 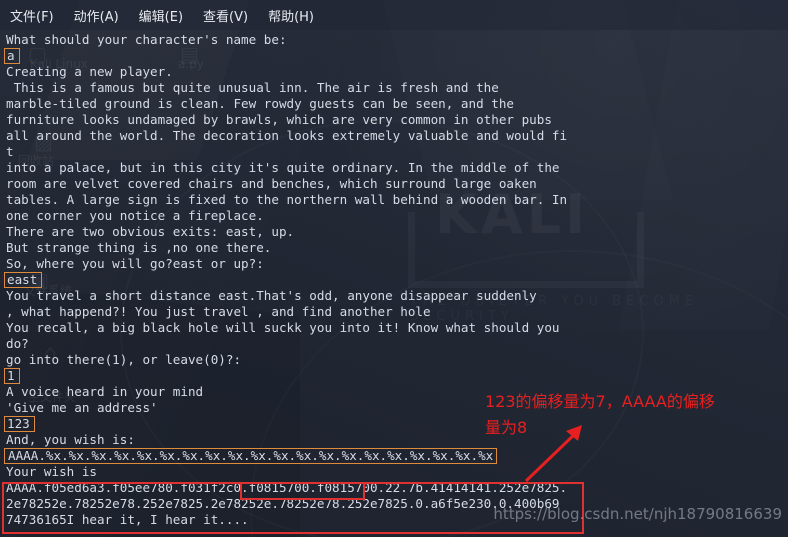 I want to click on terminal-line: But strange thing is ,no one there., so click(x=139, y=247).